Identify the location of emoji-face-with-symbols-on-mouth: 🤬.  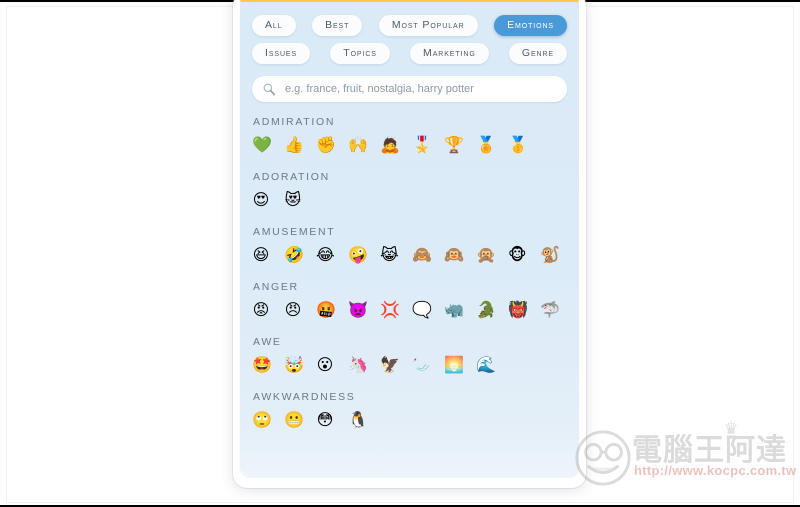
(326, 310).